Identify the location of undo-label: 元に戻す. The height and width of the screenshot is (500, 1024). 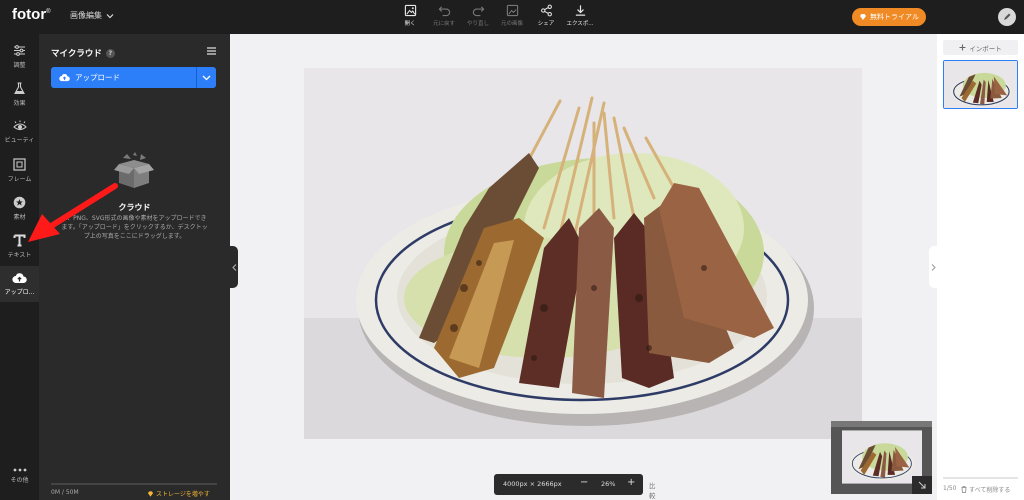
(443, 24).